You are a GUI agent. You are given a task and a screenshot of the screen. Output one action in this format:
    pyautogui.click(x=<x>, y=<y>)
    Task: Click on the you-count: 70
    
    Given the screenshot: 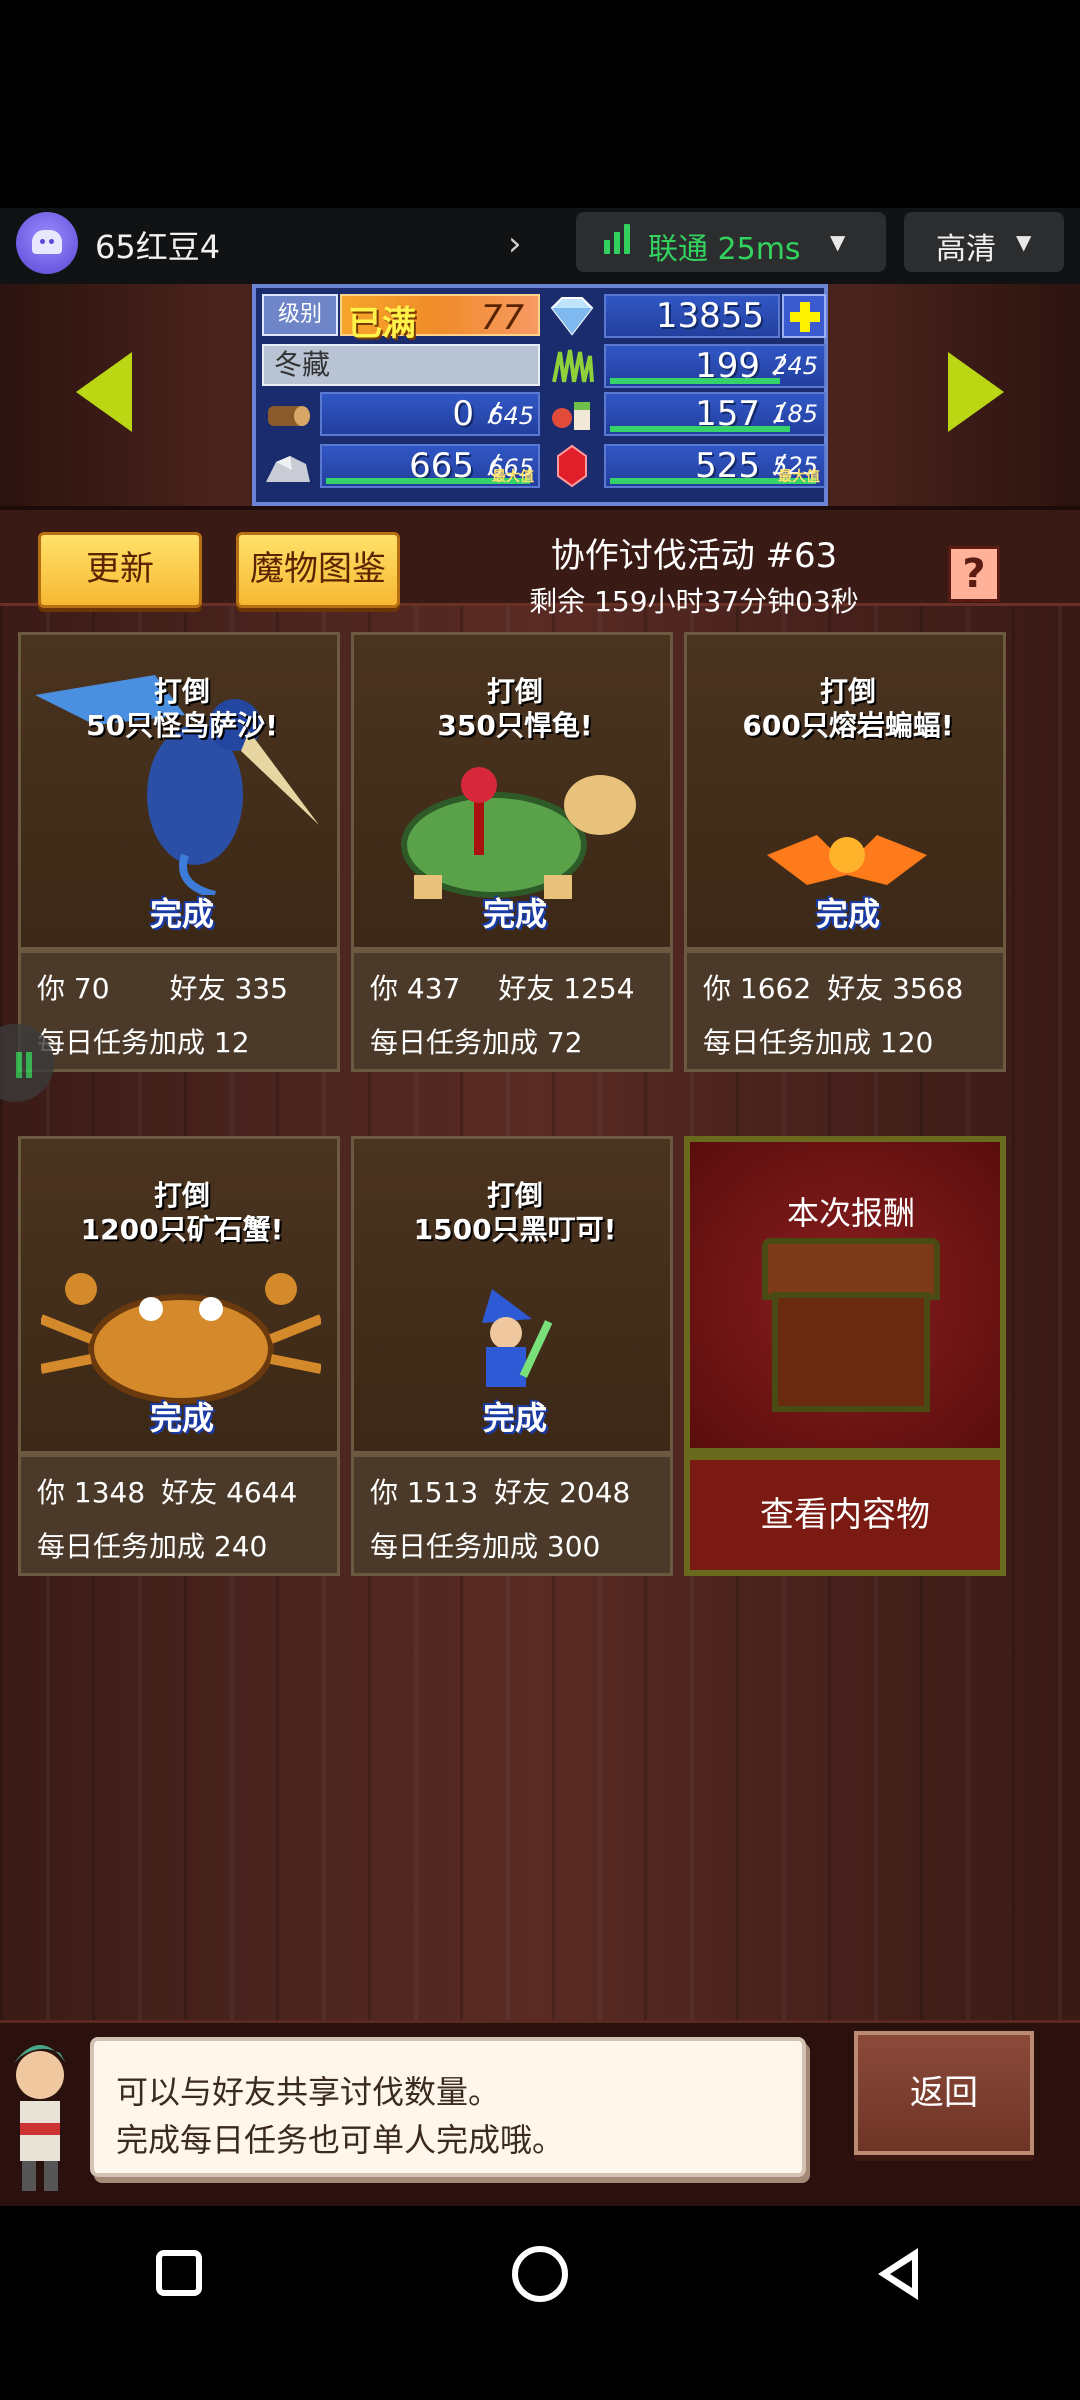 What is the action you would take?
    pyautogui.click(x=91, y=988)
    